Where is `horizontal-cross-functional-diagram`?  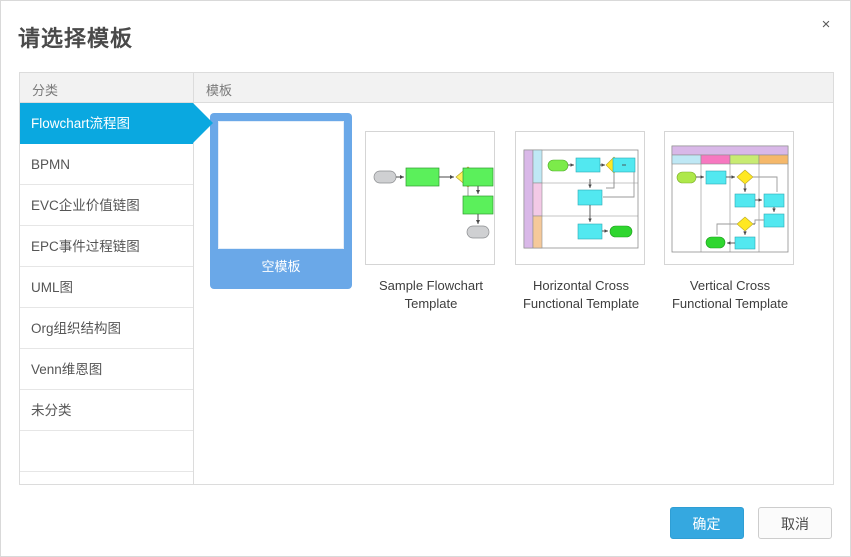 horizontal-cross-functional-diagram is located at coordinates (581, 199).